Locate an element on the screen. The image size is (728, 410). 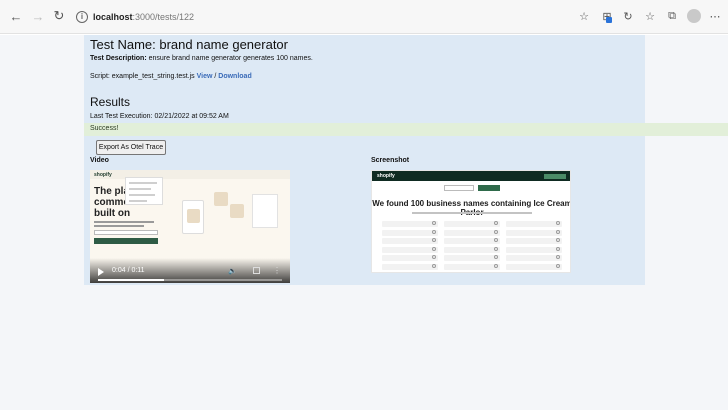
screenshot-logo: shopify is located at coordinates (386, 176).